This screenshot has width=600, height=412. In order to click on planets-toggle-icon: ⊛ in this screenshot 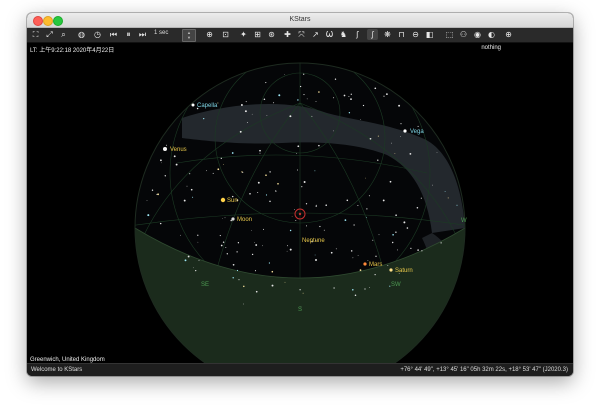, I will do `click(271, 34)`.